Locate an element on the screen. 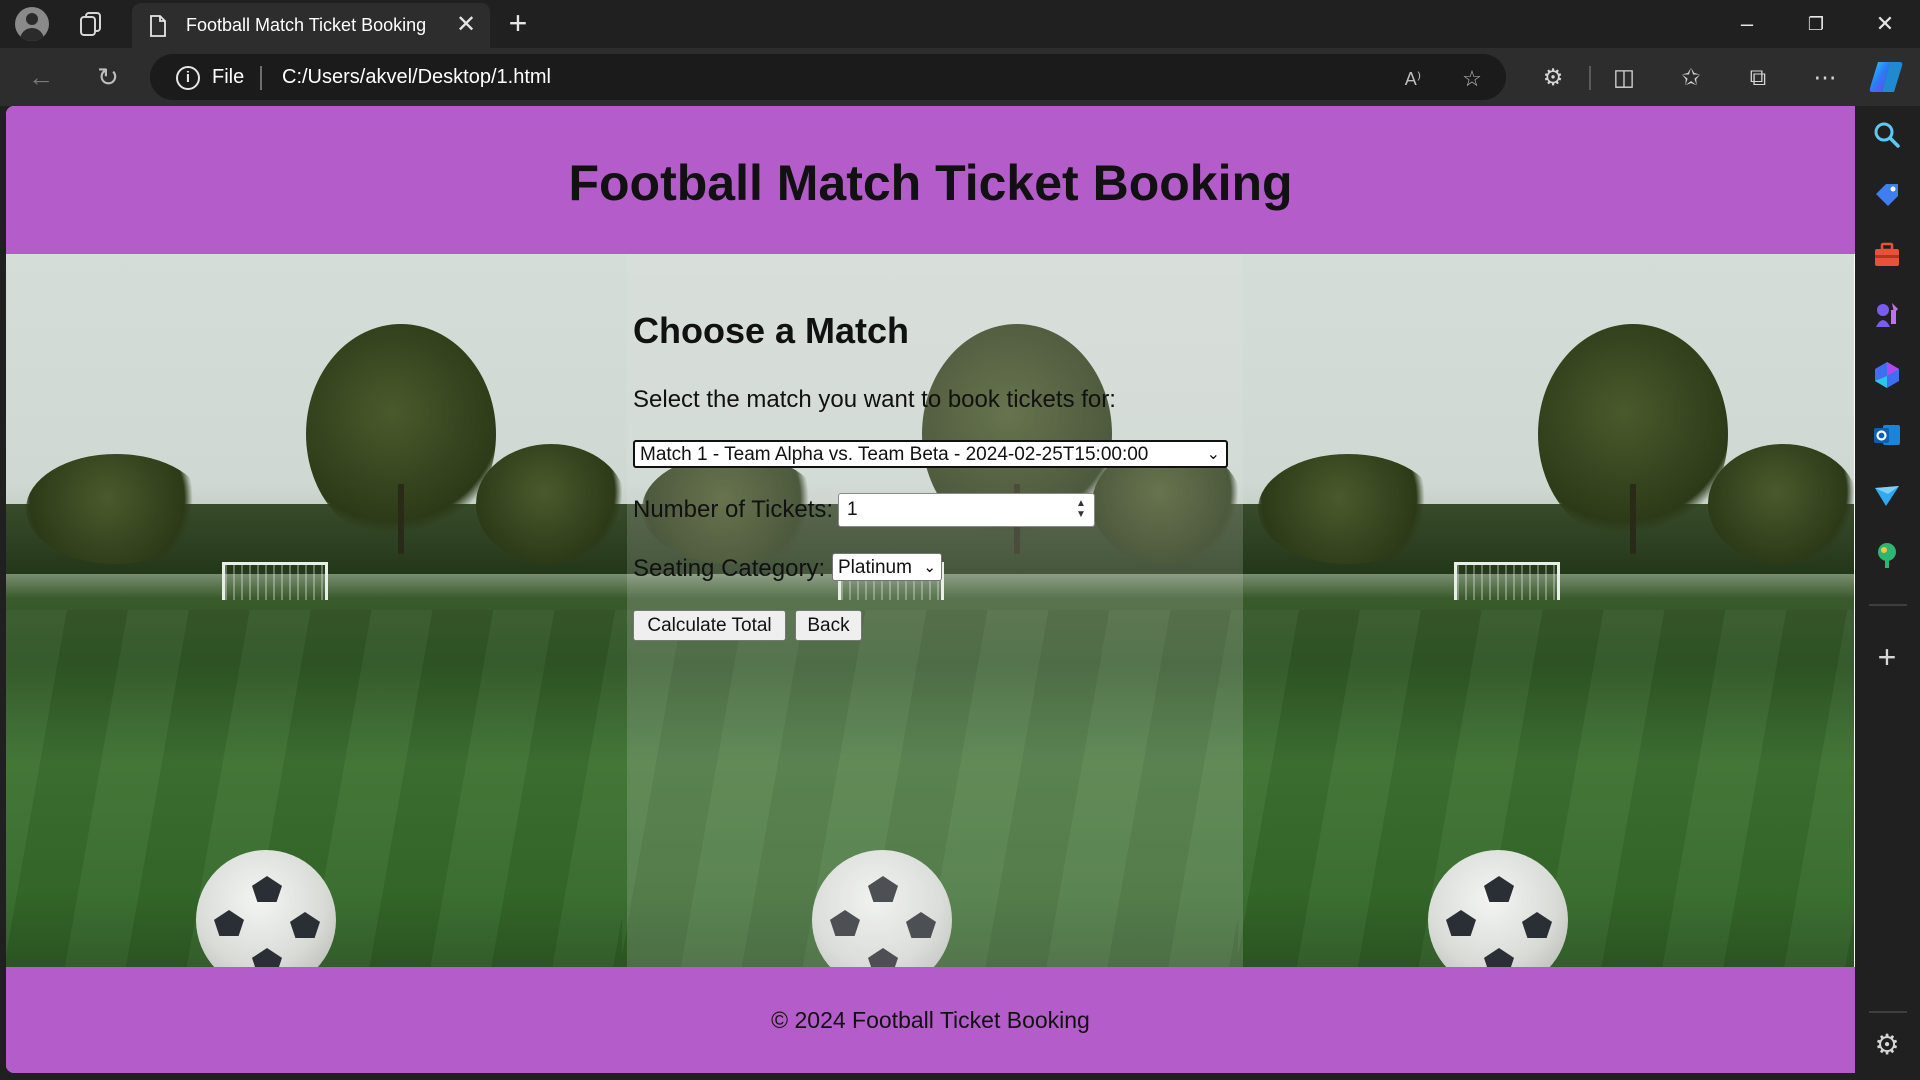 The width and height of the screenshot is (1920, 1080). page-footer: © 2024 Football Ticket Booking is located at coordinates (930, 1020).